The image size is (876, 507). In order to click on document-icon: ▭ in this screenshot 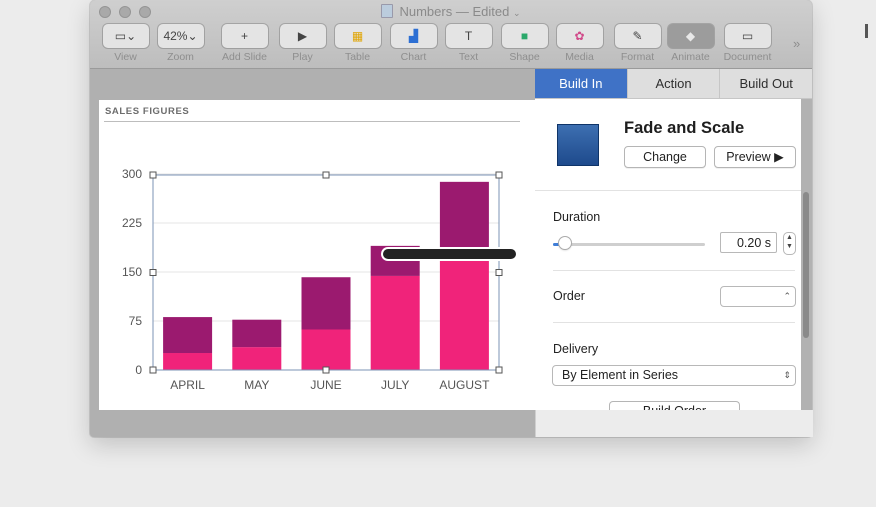, I will do `click(747, 36)`.